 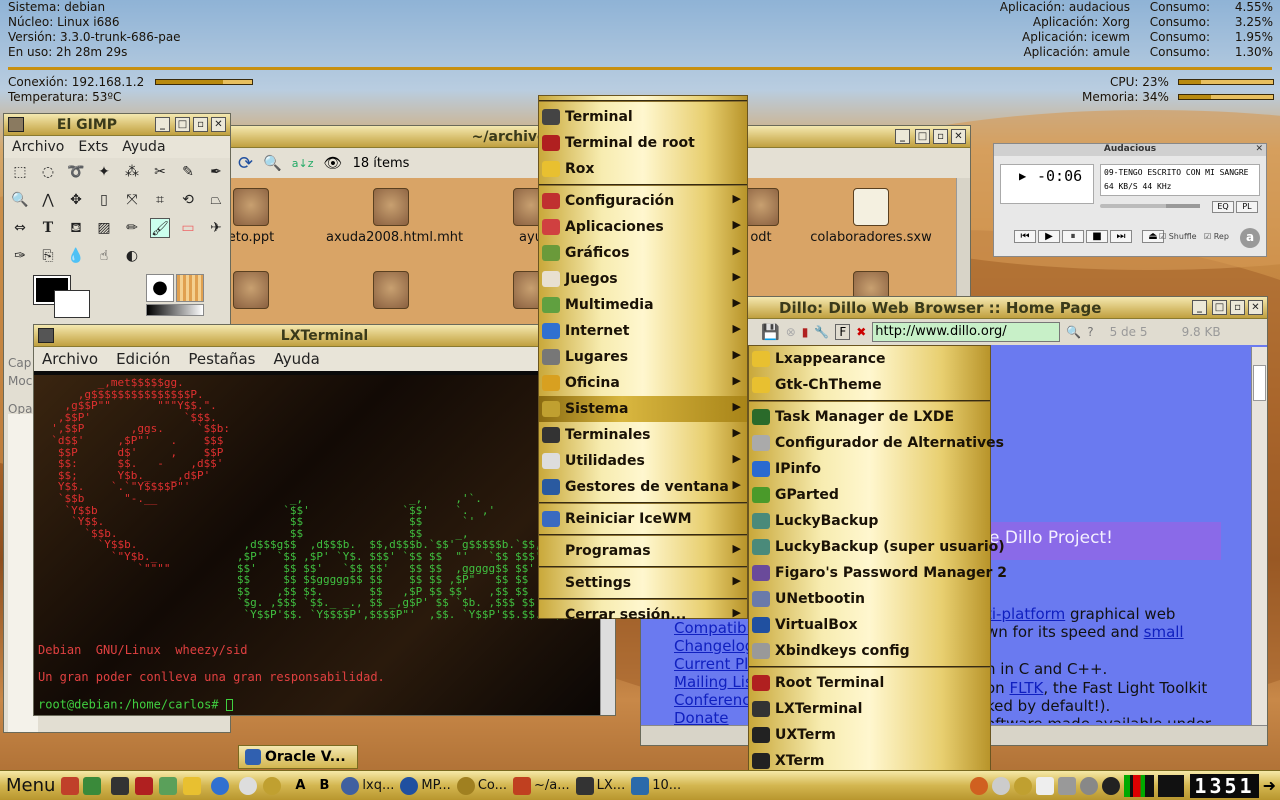 I want to click on menu-edicion: Edición, so click(x=143, y=359).